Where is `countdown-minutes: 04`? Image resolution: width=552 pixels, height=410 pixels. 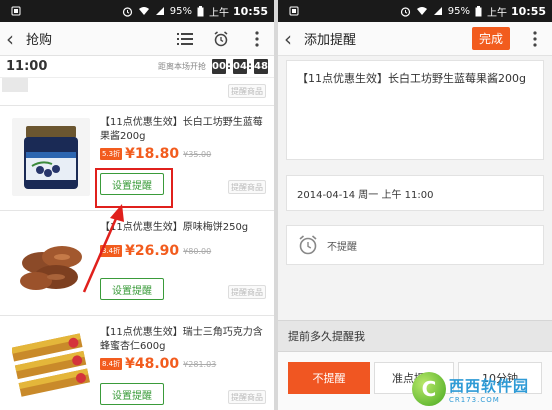 countdown-minutes: 04 is located at coordinates (240, 66).